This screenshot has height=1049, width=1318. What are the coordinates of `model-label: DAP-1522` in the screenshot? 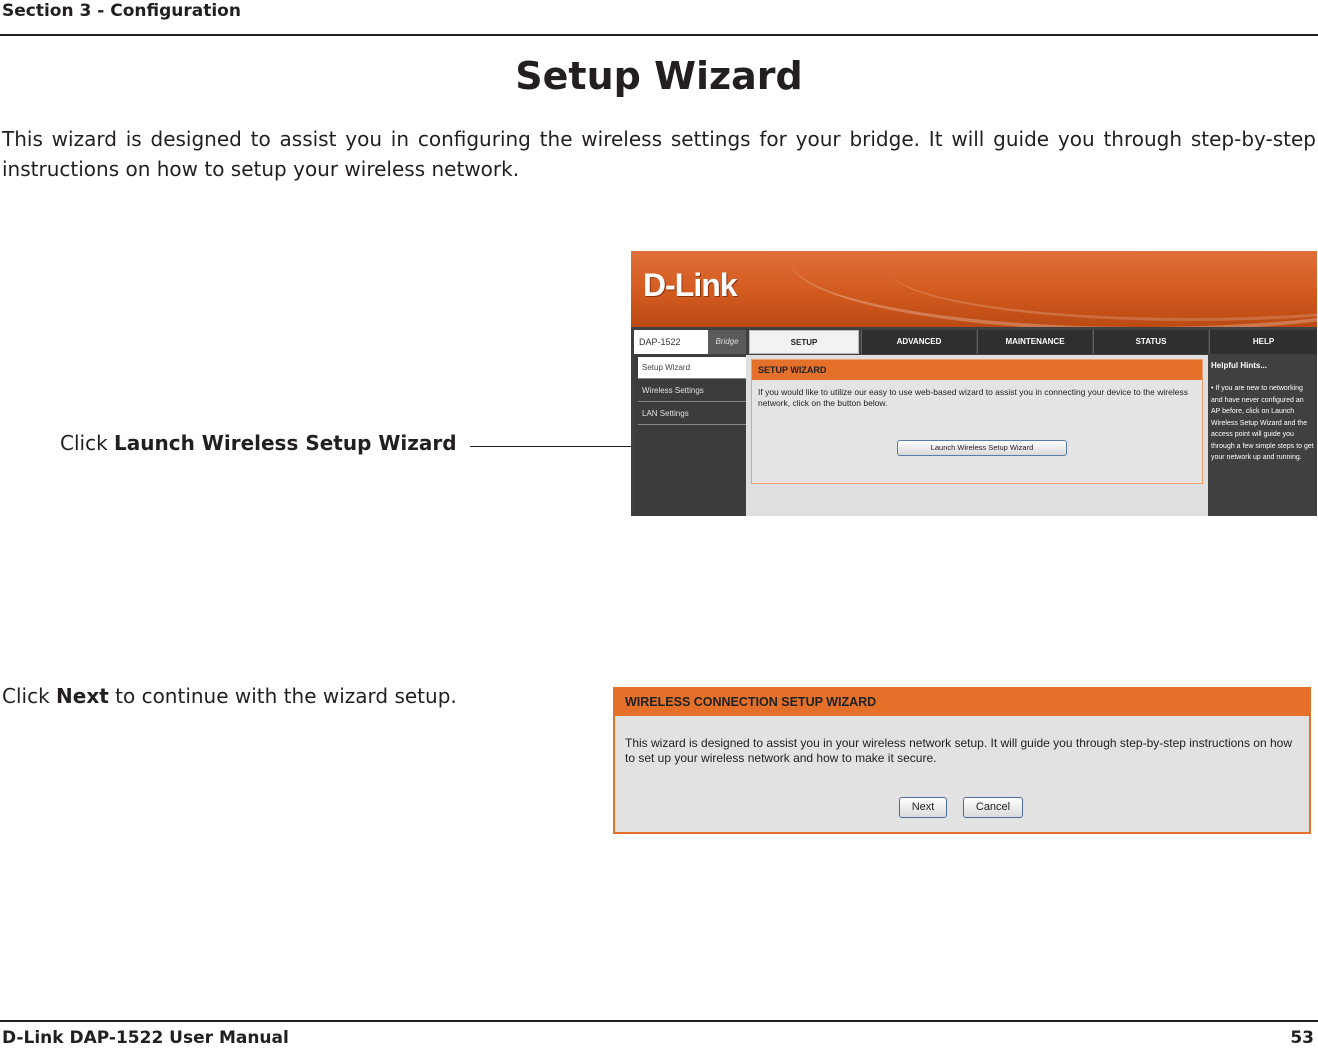 It's located at (671, 342).